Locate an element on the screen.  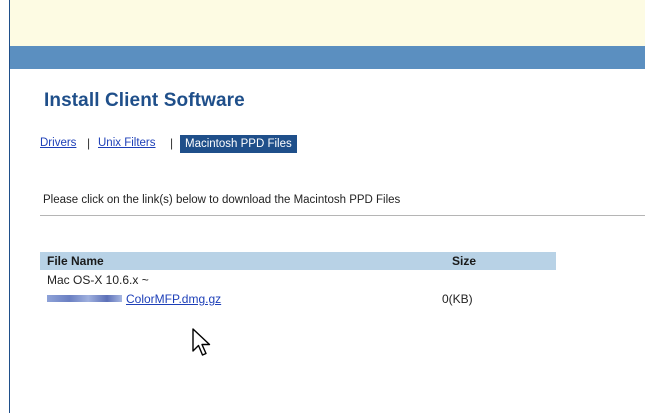
column-header-size: Size is located at coordinates (464, 261).